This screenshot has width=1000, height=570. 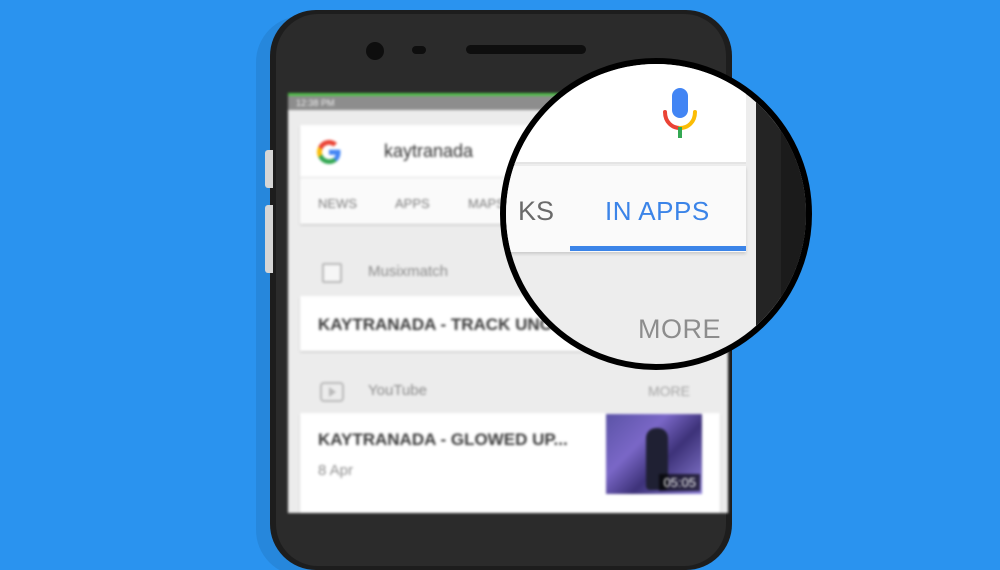 What do you see at coordinates (536, 211) in the screenshot?
I see `magnified-tab-partial: KS` at bounding box center [536, 211].